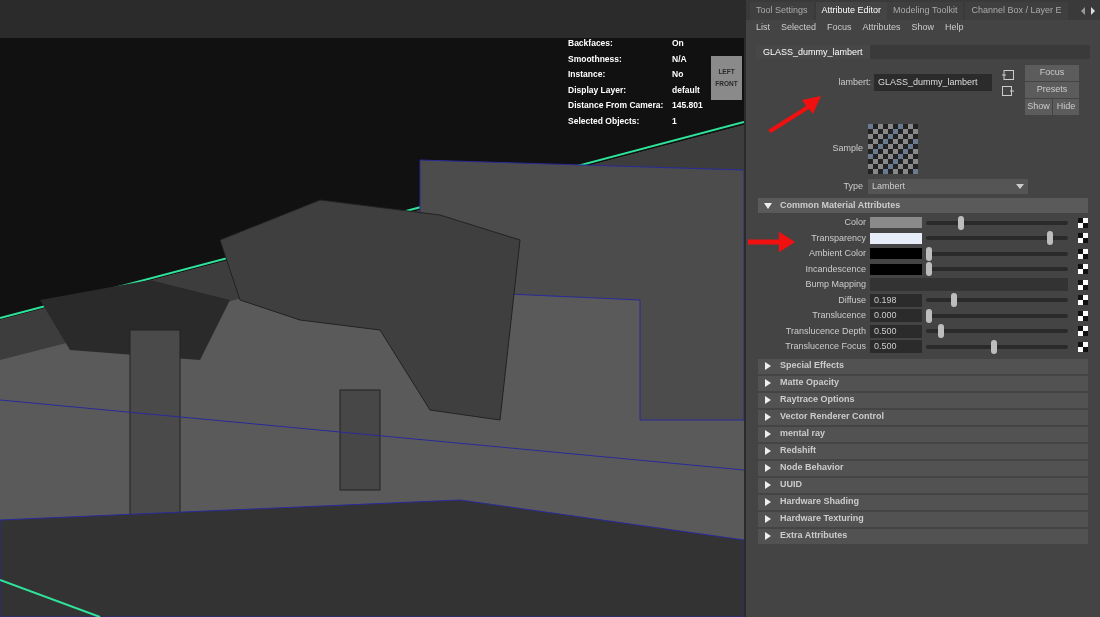  What do you see at coordinates (923, 485) in the screenshot?
I see `section-header: UUID` at bounding box center [923, 485].